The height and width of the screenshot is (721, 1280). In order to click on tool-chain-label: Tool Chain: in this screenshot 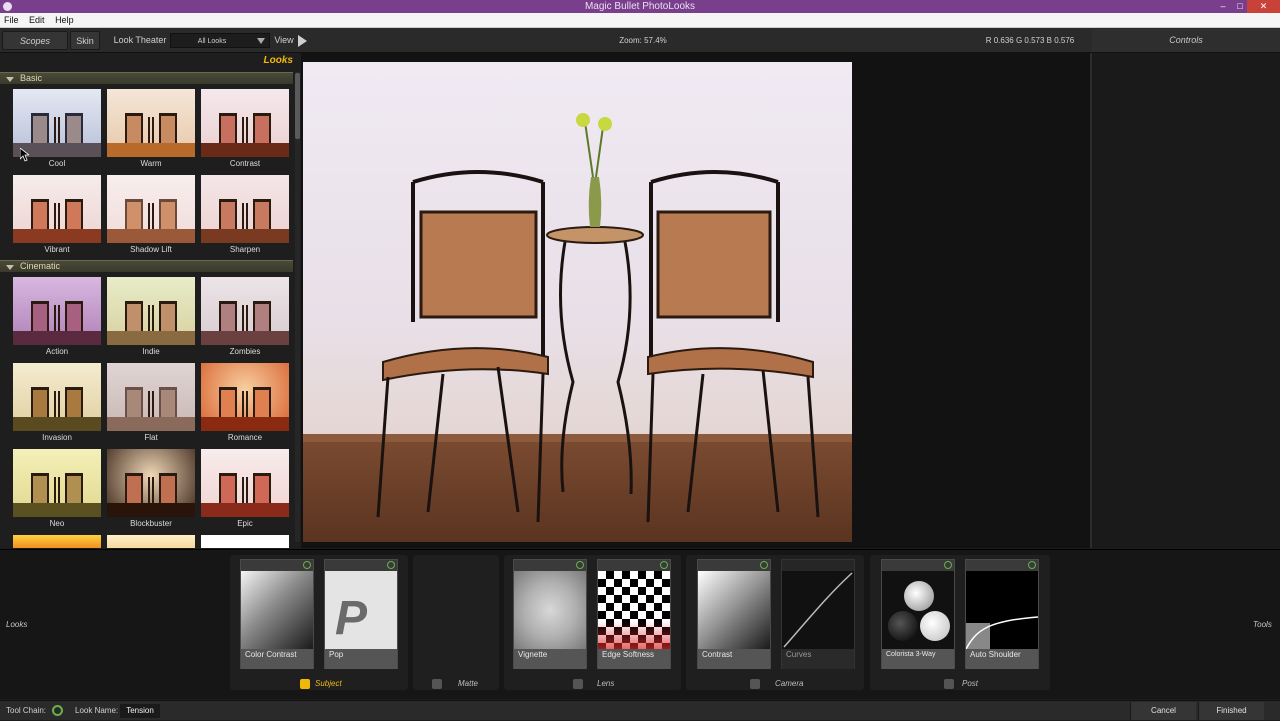, I will do `click(26, 710)`.